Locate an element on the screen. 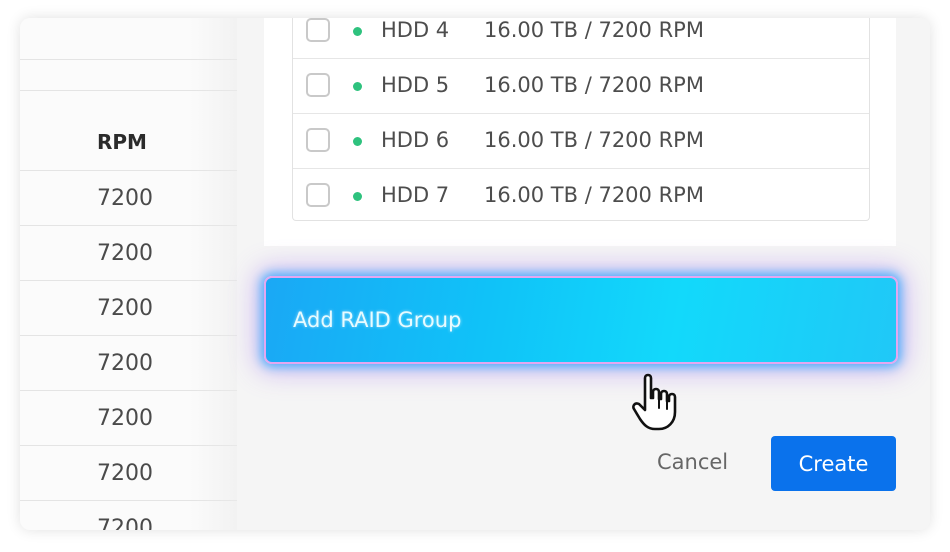  add-raid-group-label: Add RAID Group is located at coordinates (377, 320).